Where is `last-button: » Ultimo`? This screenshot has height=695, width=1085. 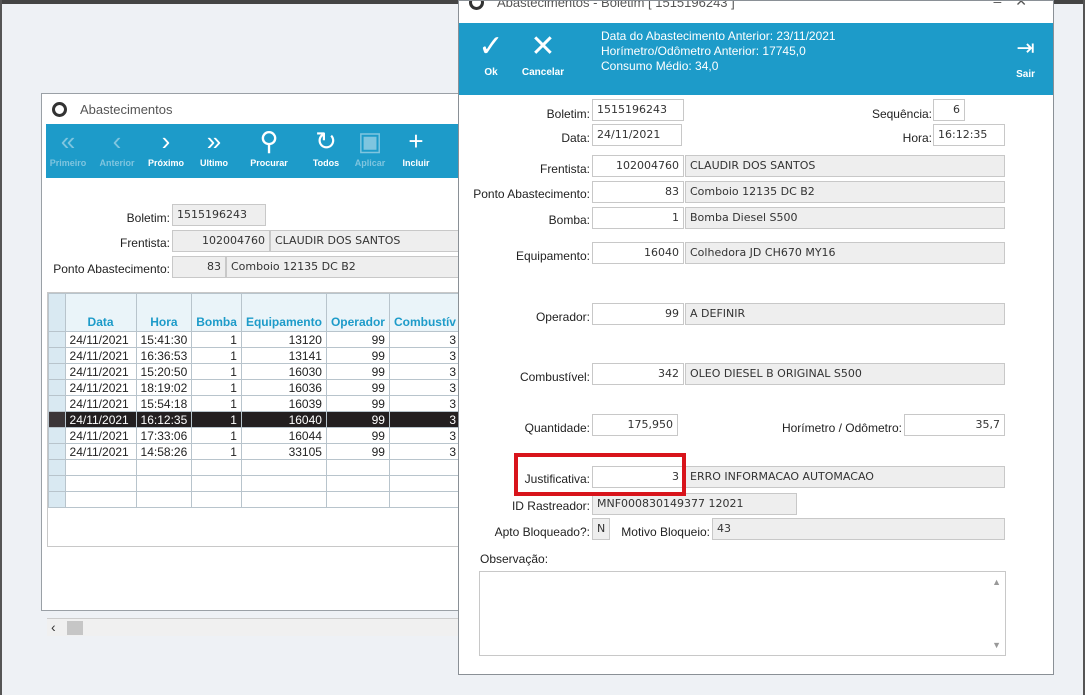 last-button: » Ultimo is located at coordinates (214, 151).